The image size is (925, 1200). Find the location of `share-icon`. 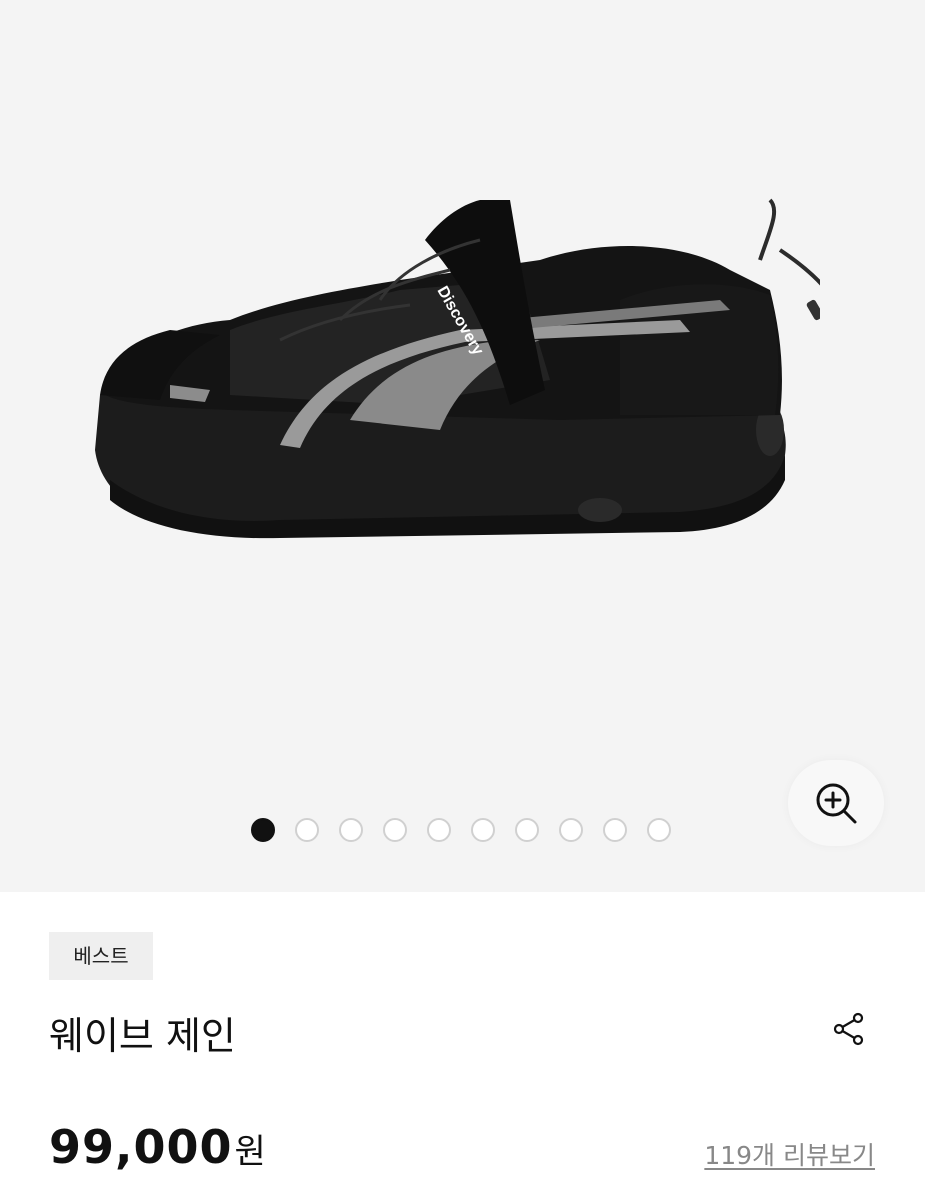

share-icon is located at coordinates (848, 1029).